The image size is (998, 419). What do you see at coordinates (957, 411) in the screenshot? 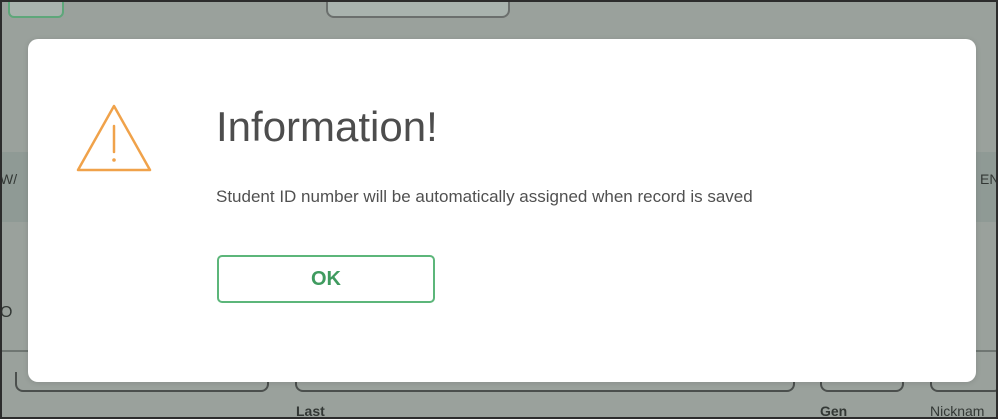
I see `background-label-nickname: Nicknam` at bounding box center [957, 411].